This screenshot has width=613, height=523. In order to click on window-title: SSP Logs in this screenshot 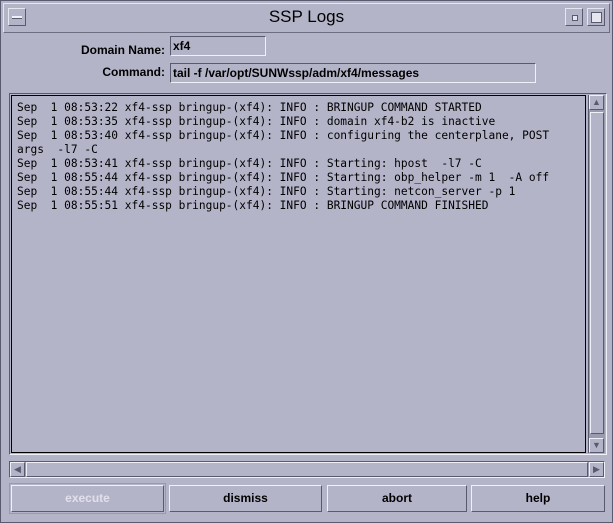, I will do `click(306, 16)`.